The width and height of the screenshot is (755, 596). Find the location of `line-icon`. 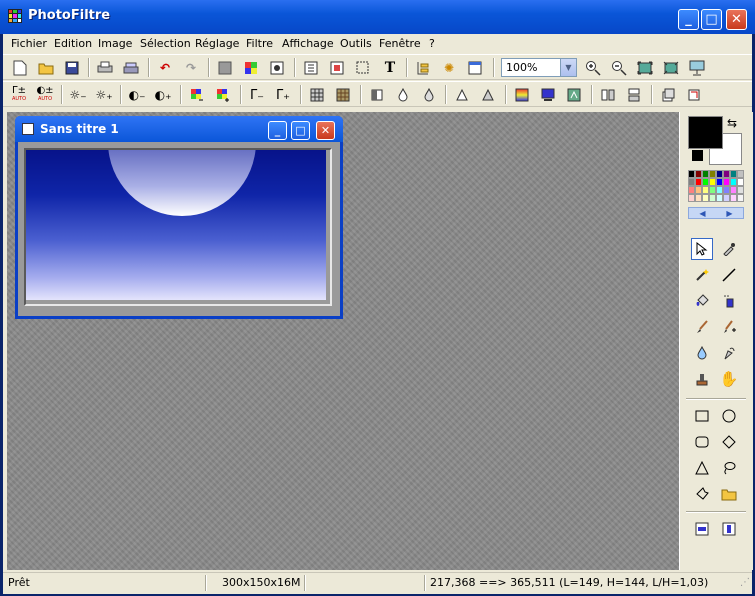

line-icon is located at coordinates (729, 275).